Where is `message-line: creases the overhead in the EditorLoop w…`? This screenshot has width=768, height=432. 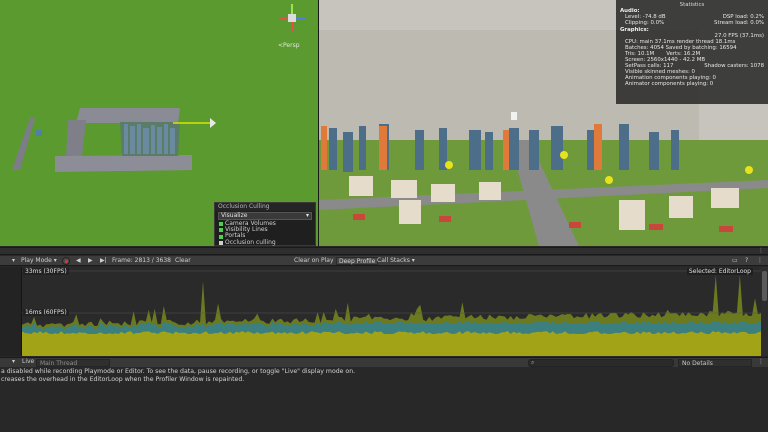 message-line: creases the overhead in the EditorLoop w… is located at coordinates (123, 379).